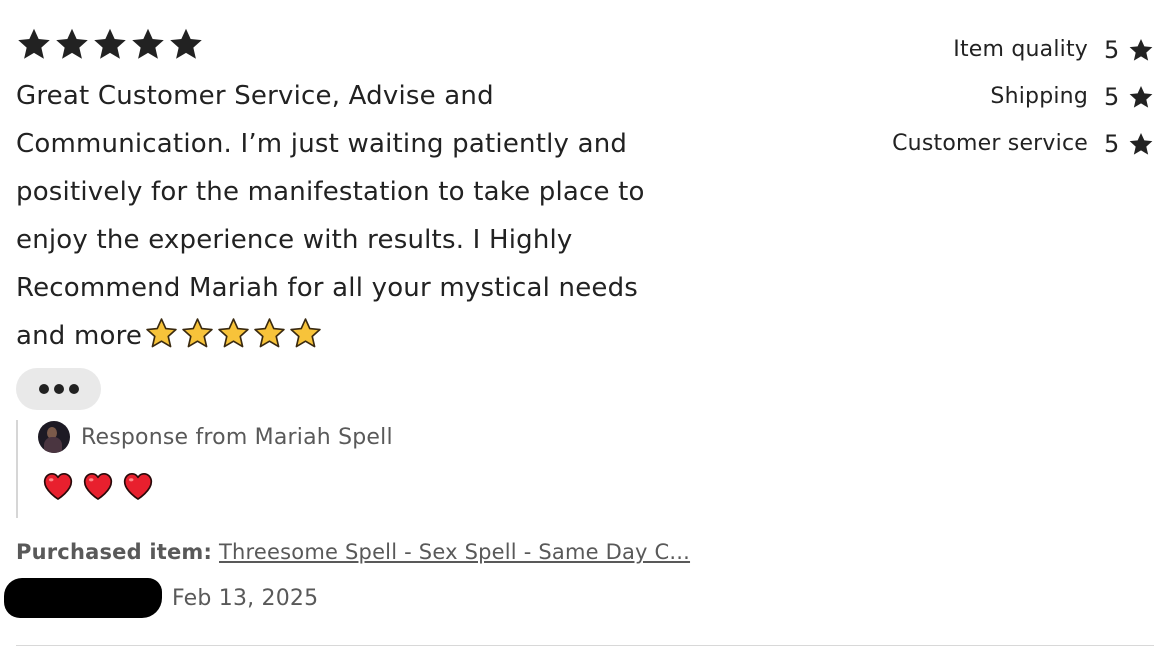 The width and height of the screenshot is (1170, 663). What do you see at coordinates (237, 437) in the screenshot?
I see `response-title: Response from Mariah Spell` at bounding box center [237, 437].